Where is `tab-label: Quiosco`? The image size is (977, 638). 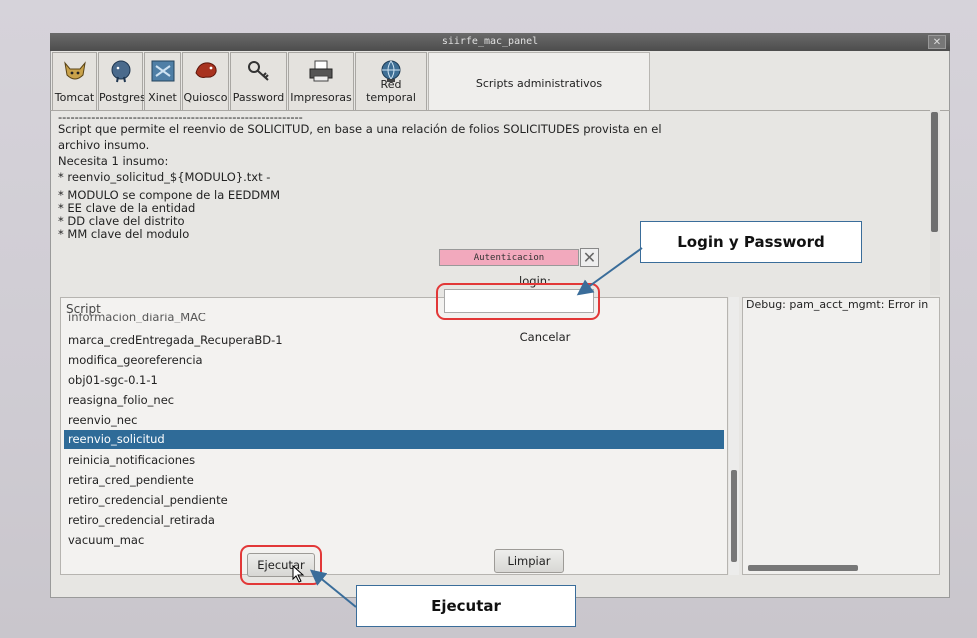
tab-label: Quiosco is located at coordinates (205, 97).